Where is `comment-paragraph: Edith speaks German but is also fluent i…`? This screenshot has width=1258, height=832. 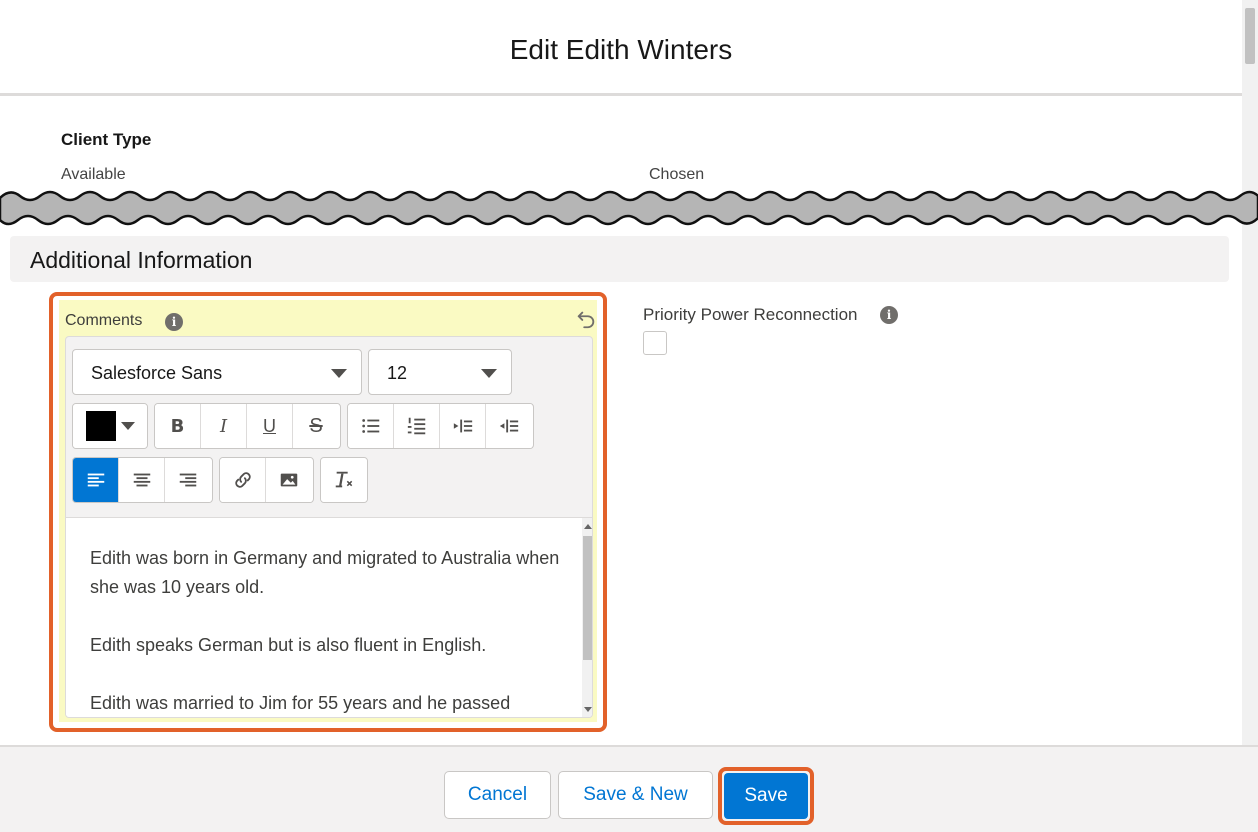
comment-paragraph: Edith speaks German but is also fluent i… is located at coordinates (288, 645).